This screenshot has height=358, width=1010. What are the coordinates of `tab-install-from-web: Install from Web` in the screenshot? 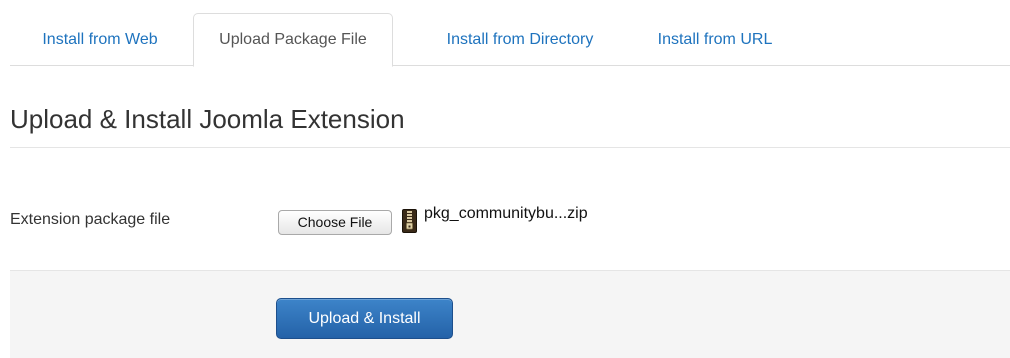 It's located at (100, 39).